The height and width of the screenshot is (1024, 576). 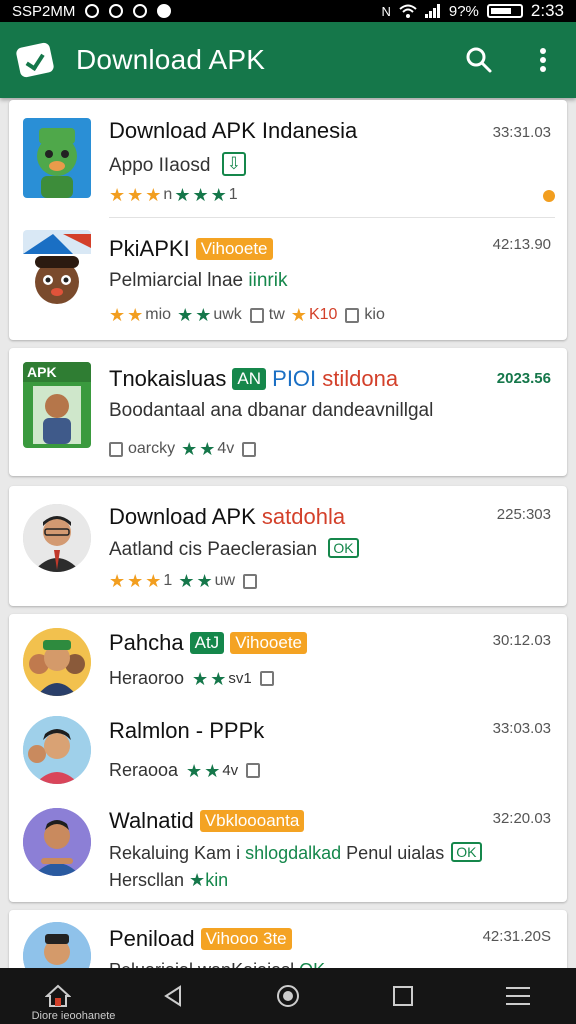 I want to click on app-subtitle: Boodantaal ana dbanar dandeavnillgal, so click(x=271, y=410).